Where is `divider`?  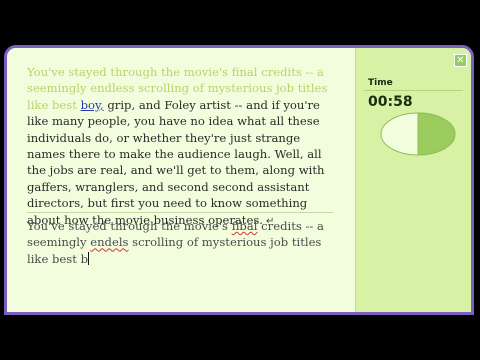 divider is located at coordinates (180, 212).